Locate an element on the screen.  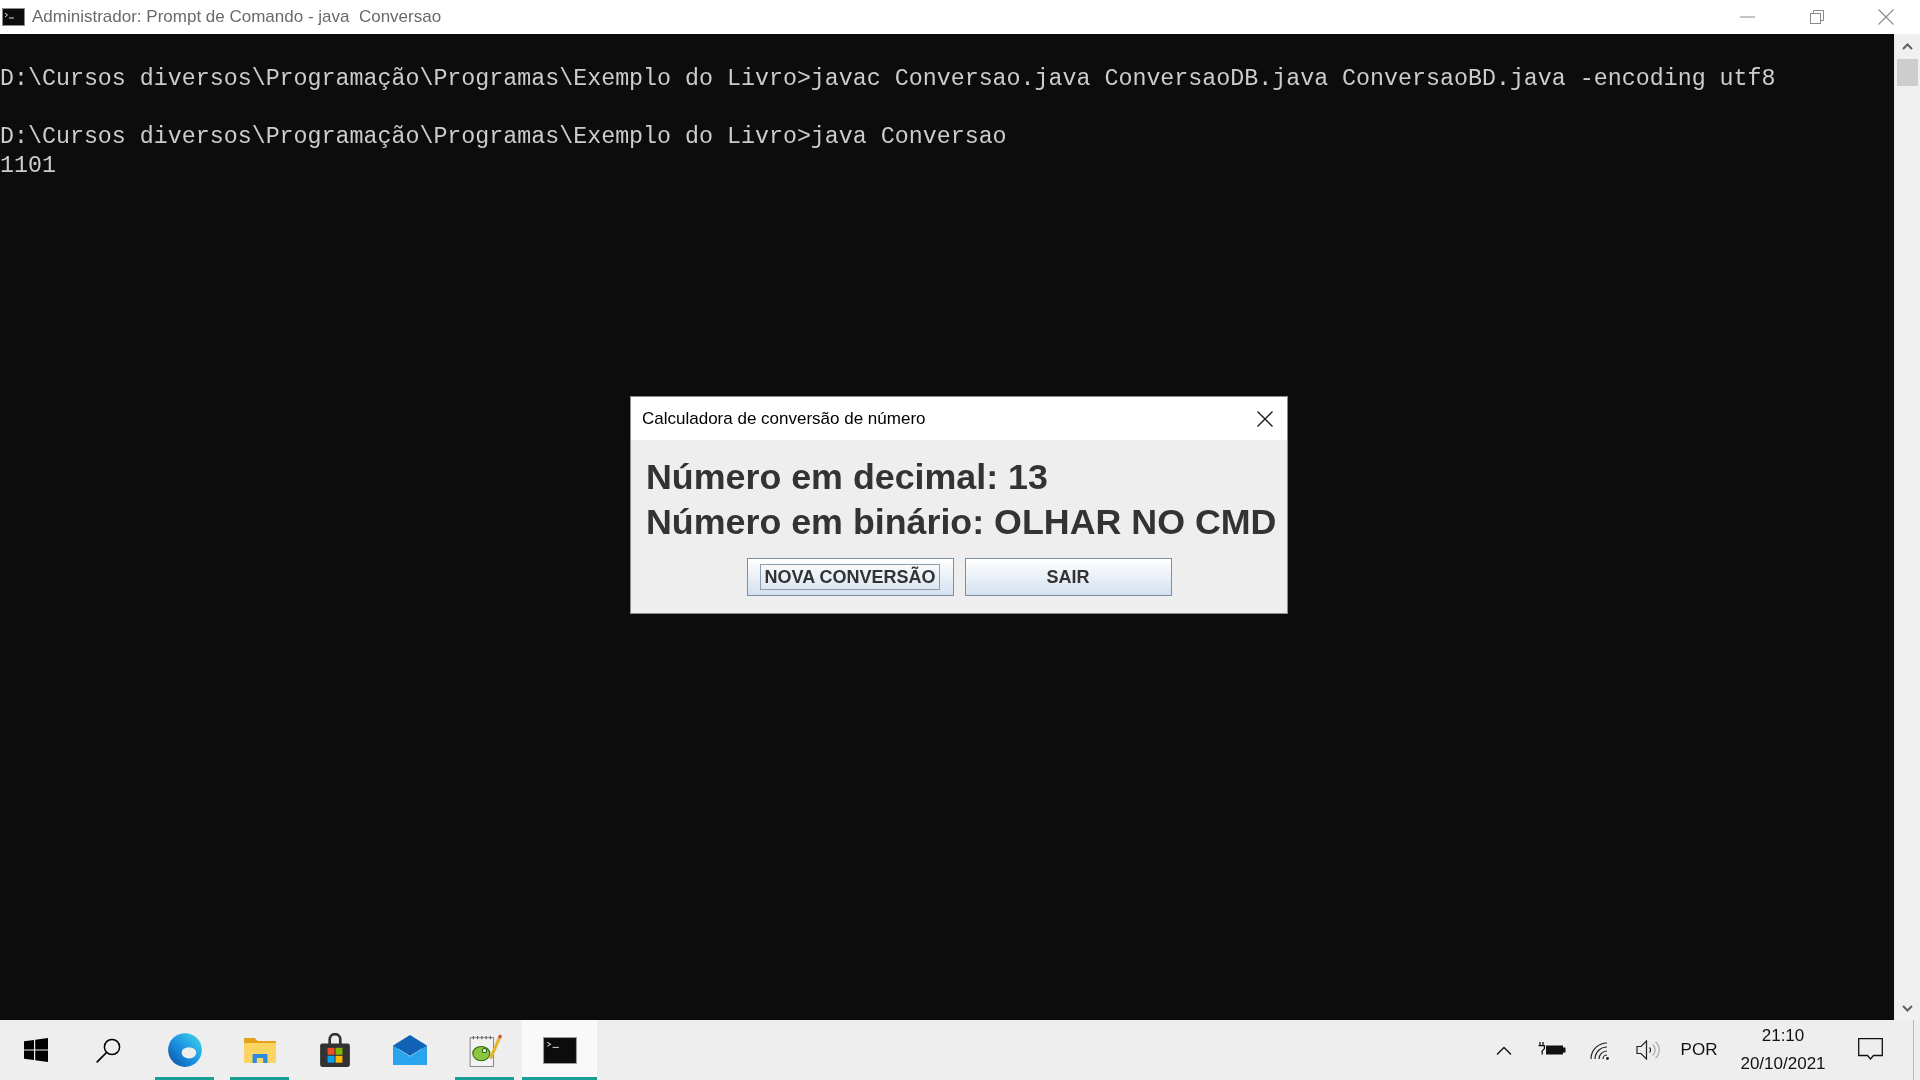
message-bubble-icon is located at coordinates (1870, 1050).